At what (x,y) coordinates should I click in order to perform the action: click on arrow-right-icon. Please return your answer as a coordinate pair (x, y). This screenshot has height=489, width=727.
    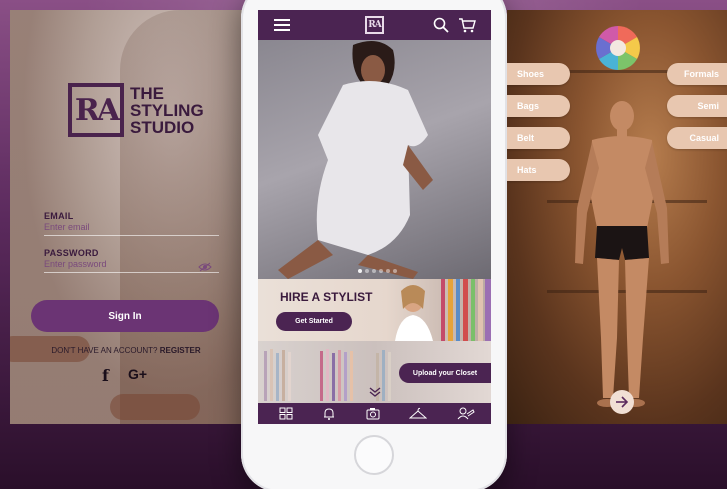
    Looking at the image, I should click on (622, 402).